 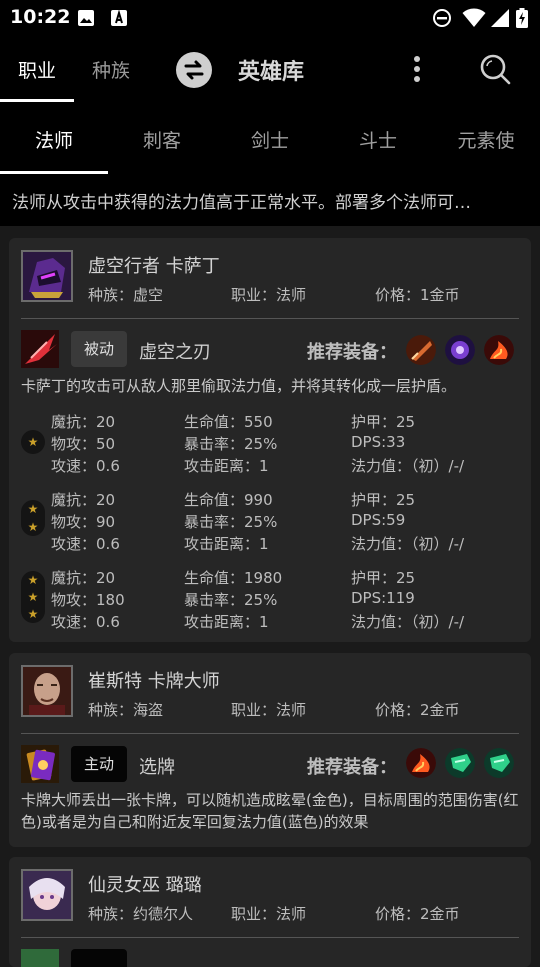 What do you see at coordinates (111, 69) in the screenshot?
I see `segment-race: 种族` at bounding box center [111, 69].